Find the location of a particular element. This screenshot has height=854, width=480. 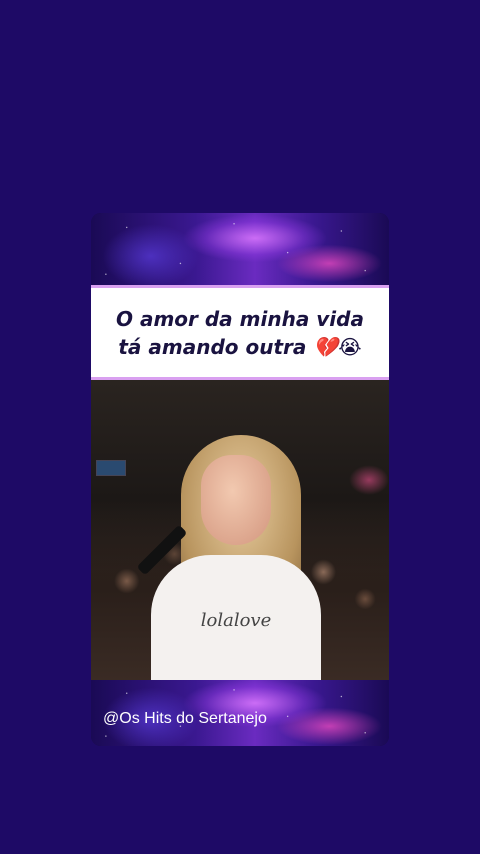

watermark-handle: @Os Hits do Sertanejo is located at coordinates (185, 718).